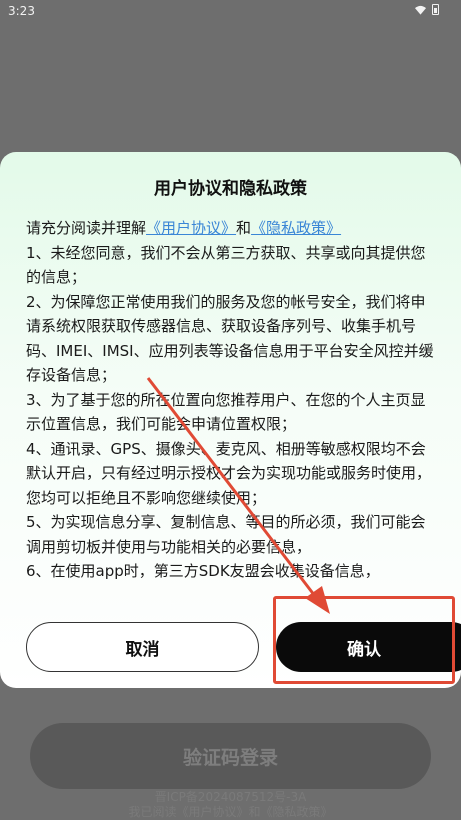 The width and height of the screenshot is (461, 820). I want to click on icp-record-text: 晋ICP备2024087512号-3A, so click(230, 797).